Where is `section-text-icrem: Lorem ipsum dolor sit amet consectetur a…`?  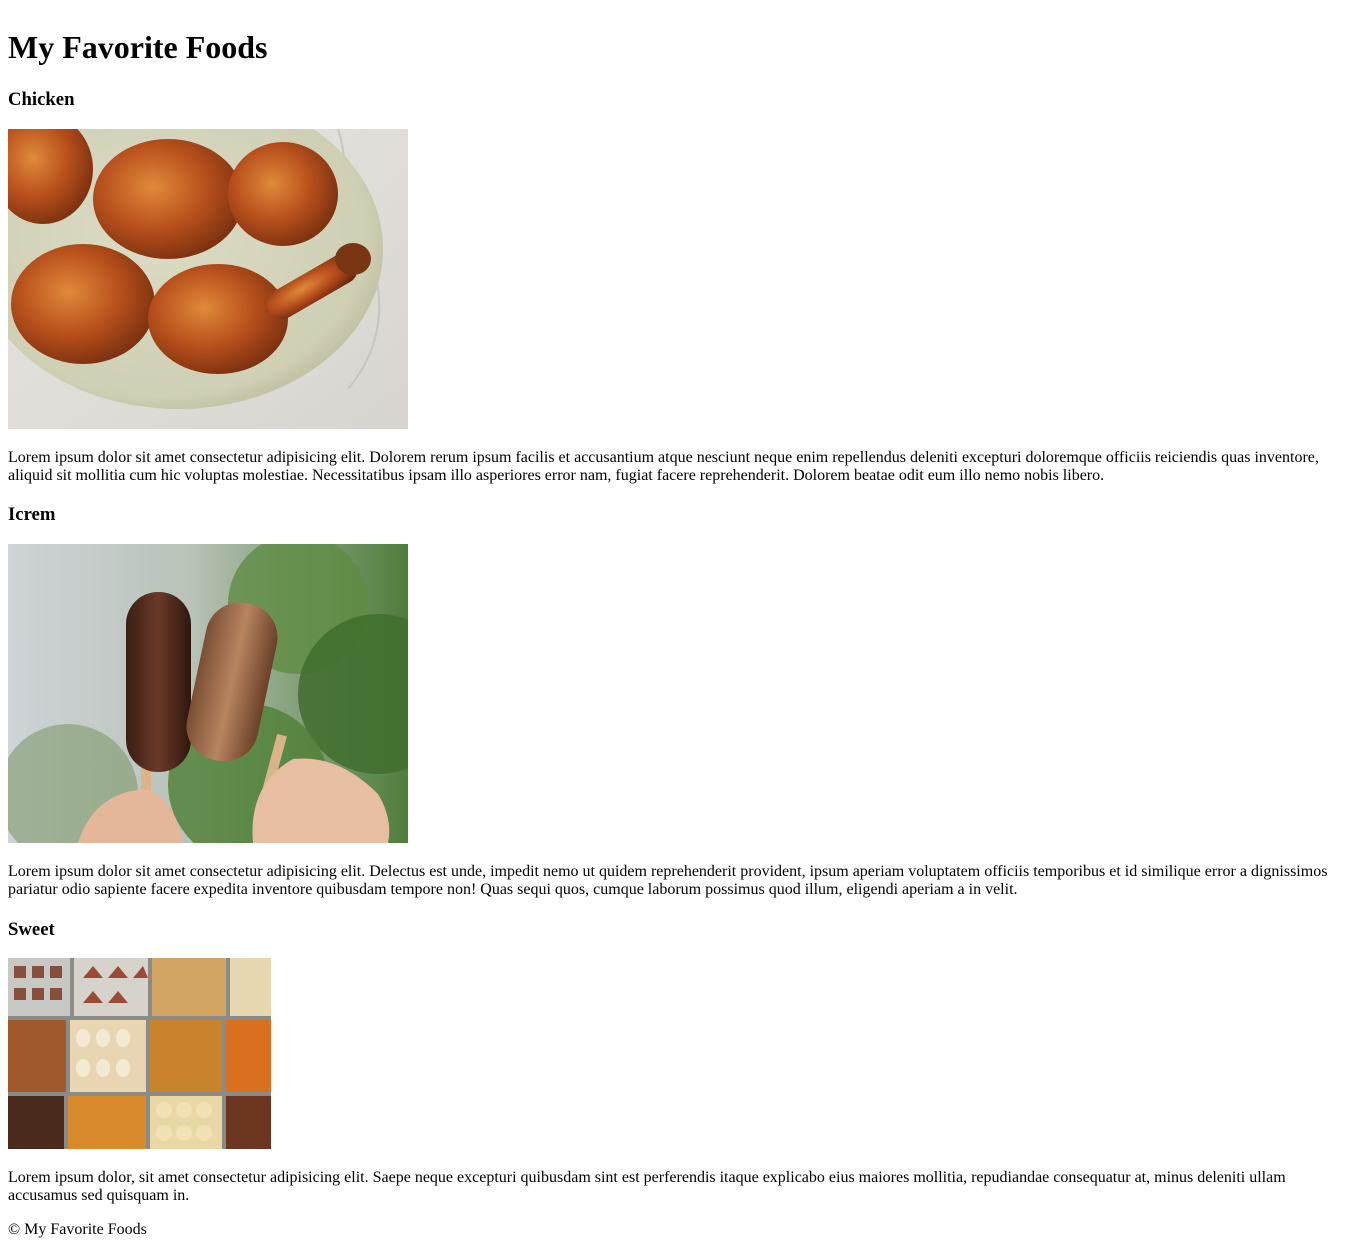
section-text-icrem: Lorem ipsum dolor sit amet consectetur a… is located at coordinates (668, 880).